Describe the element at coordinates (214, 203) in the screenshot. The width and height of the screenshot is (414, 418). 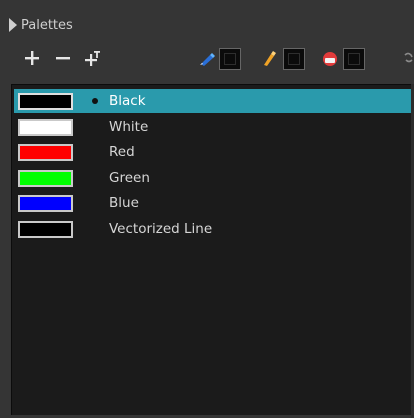
I see `color-row-blue: Blue` at that location.